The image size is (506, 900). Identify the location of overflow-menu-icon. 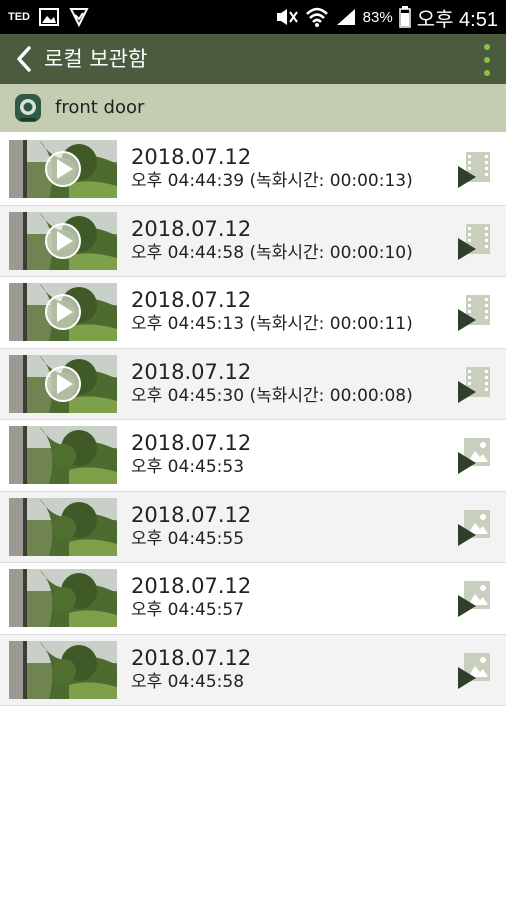
(487, 60).